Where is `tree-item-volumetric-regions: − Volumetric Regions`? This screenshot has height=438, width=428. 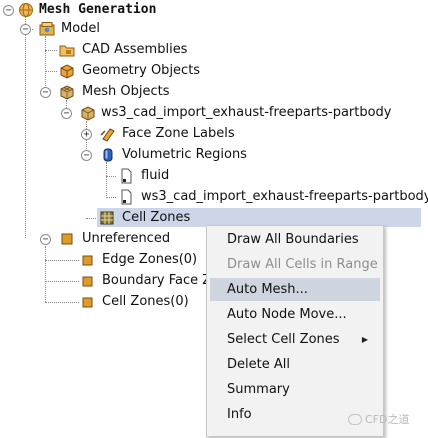
tree-item-volumetric-regions: − Volumetric Regions is located at coordinates (214, 155).